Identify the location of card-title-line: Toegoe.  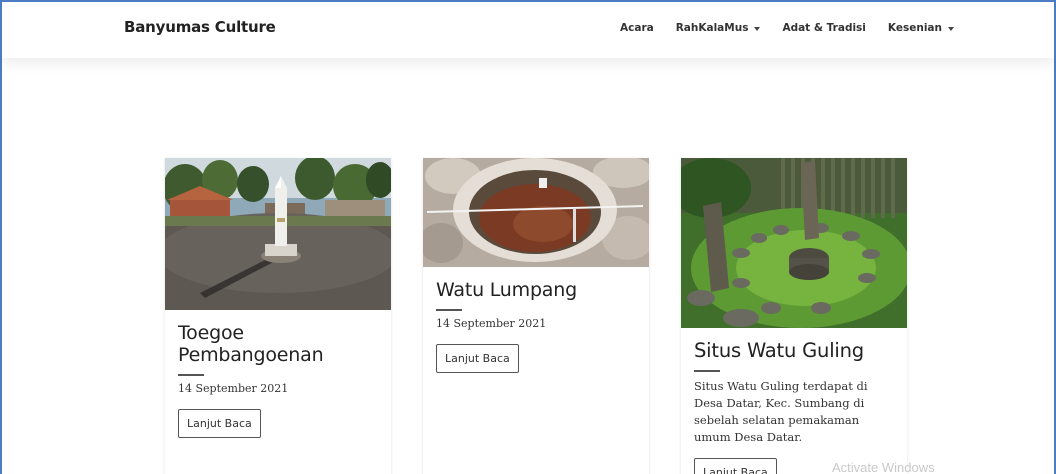
(211, 333).